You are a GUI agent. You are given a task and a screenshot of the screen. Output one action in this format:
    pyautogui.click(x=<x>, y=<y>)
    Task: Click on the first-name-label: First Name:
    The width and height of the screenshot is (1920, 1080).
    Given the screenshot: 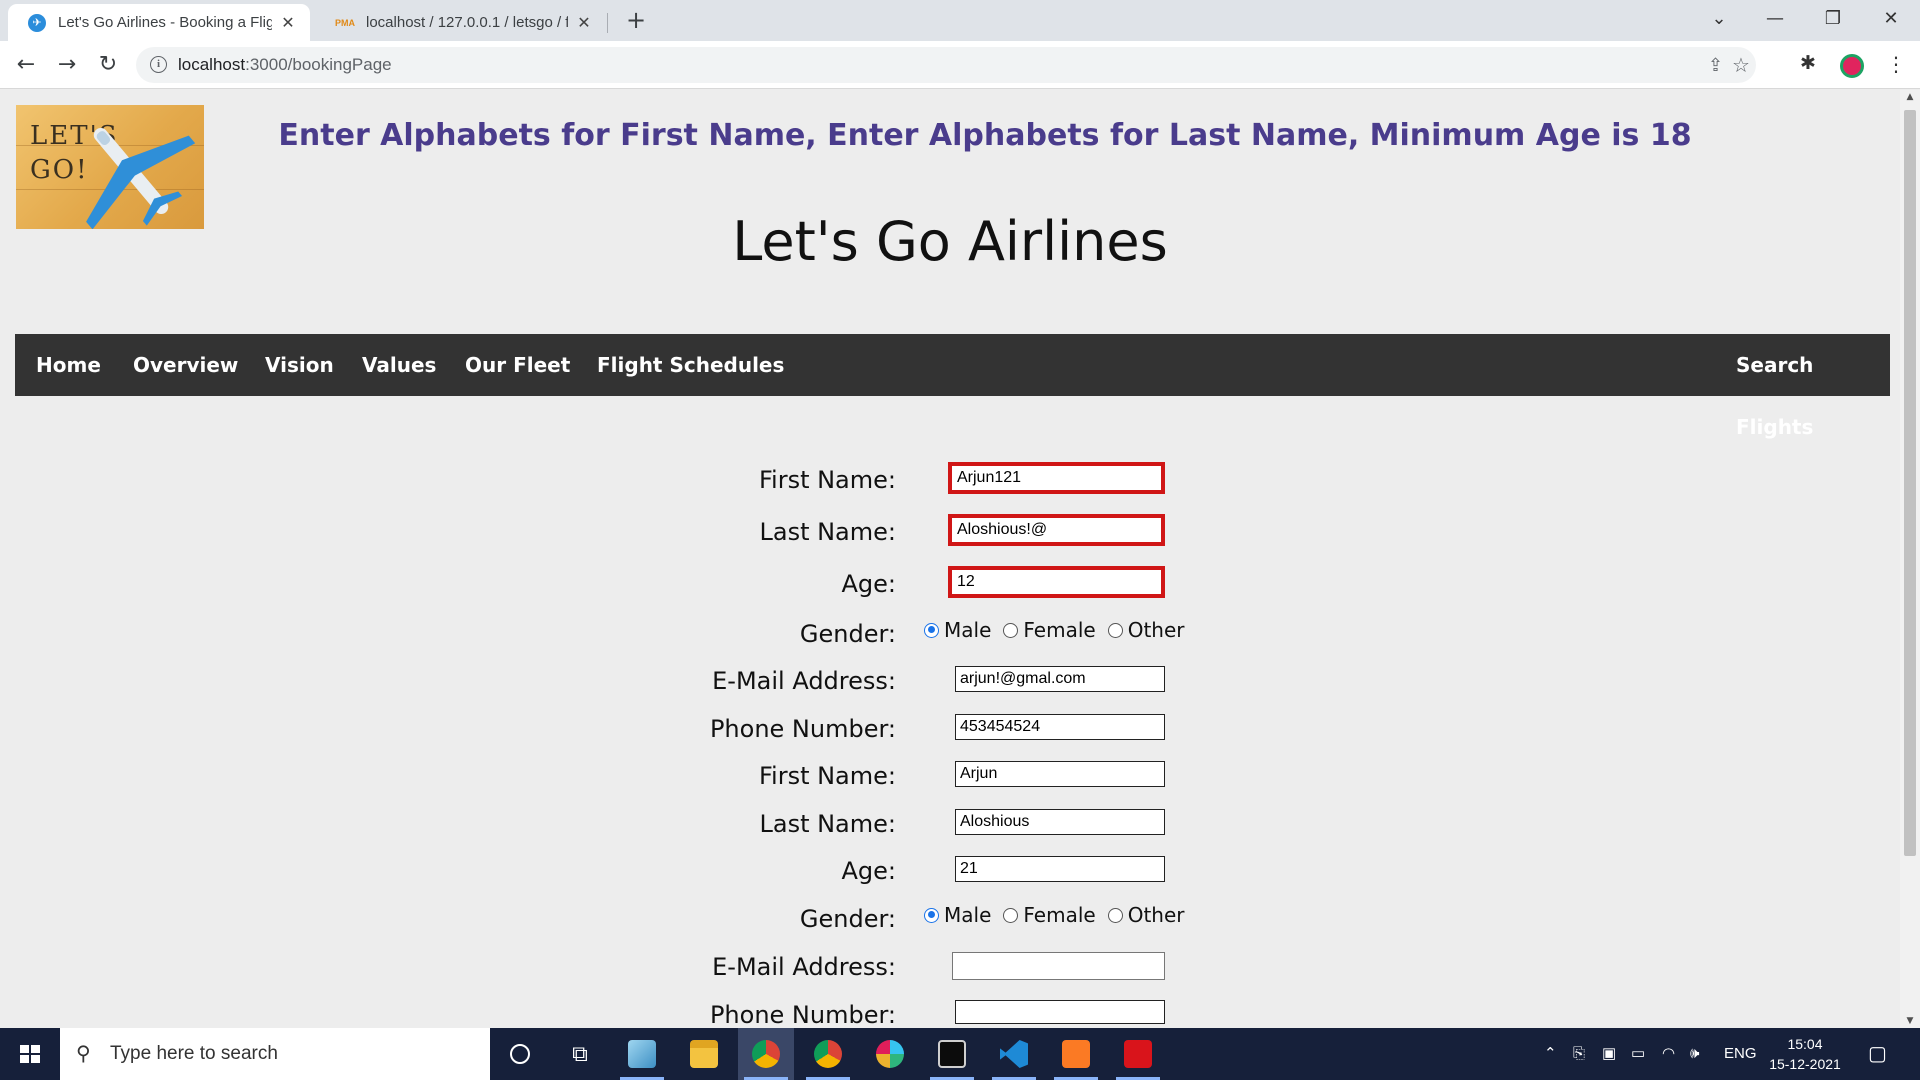 What is the action you would take?
    pyautogui.click(x=827, y=776)
    